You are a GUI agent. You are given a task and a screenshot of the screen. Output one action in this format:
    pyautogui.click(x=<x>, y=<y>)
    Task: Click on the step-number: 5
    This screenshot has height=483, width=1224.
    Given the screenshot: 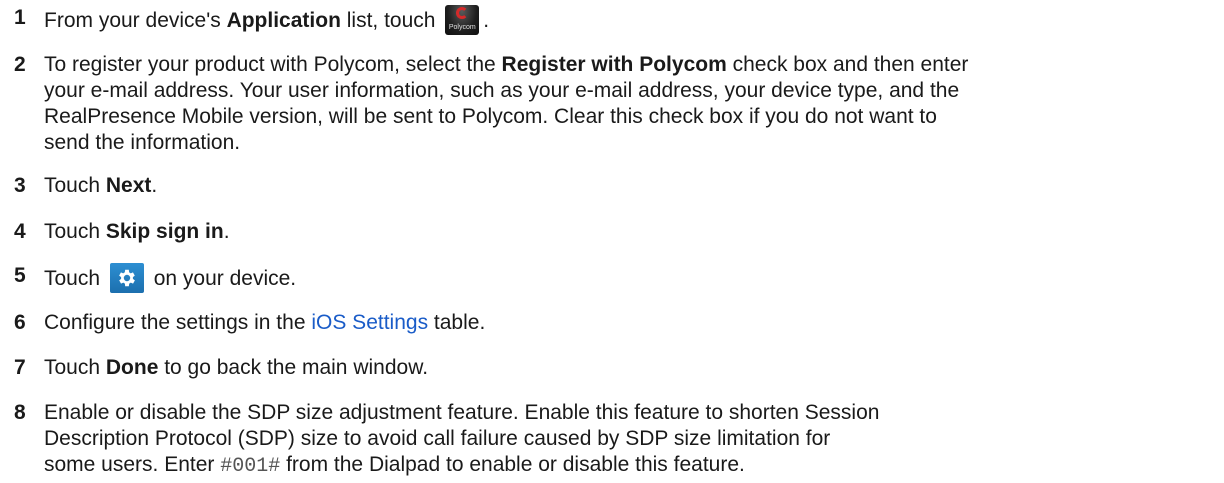 What is the action you would take?
    pyautogui.click(x=20, y=275)
    